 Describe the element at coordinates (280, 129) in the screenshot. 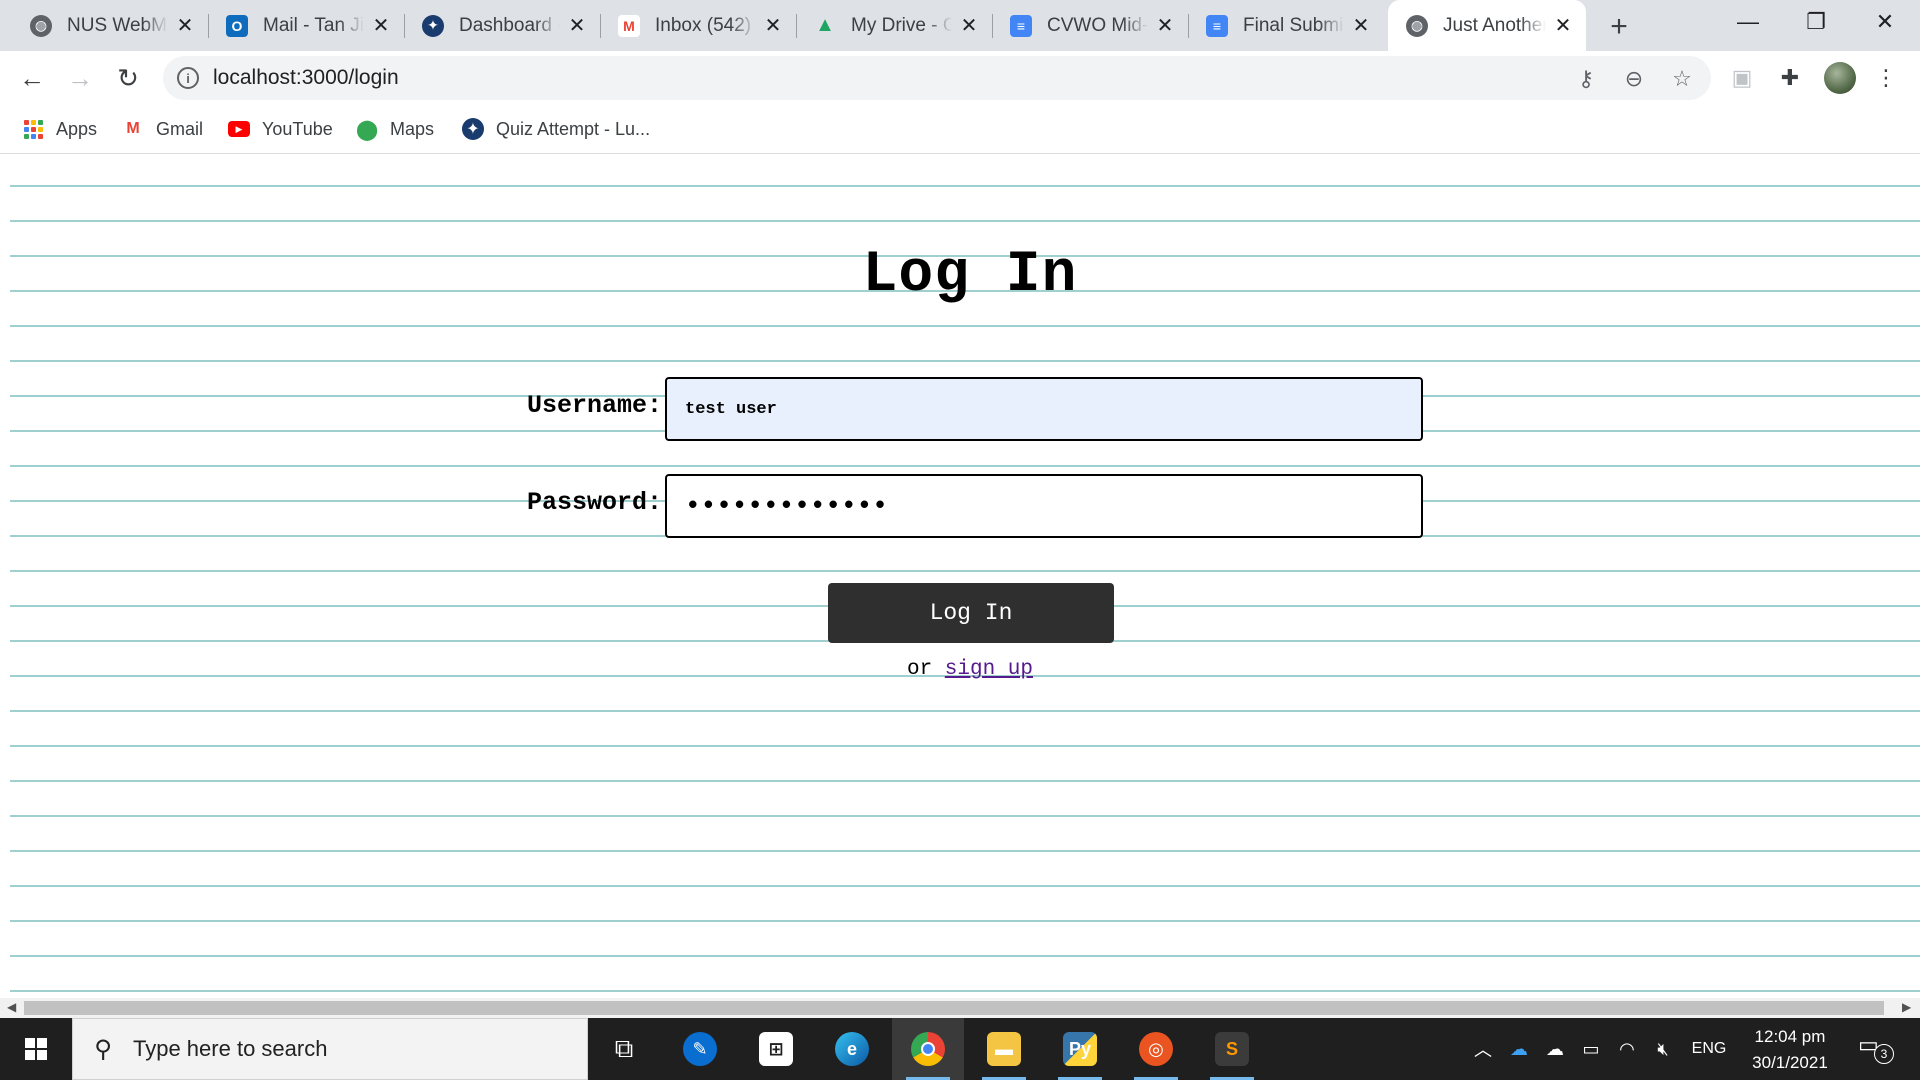

I see `bookmark-youtube: ▶ YouTube` at that location.